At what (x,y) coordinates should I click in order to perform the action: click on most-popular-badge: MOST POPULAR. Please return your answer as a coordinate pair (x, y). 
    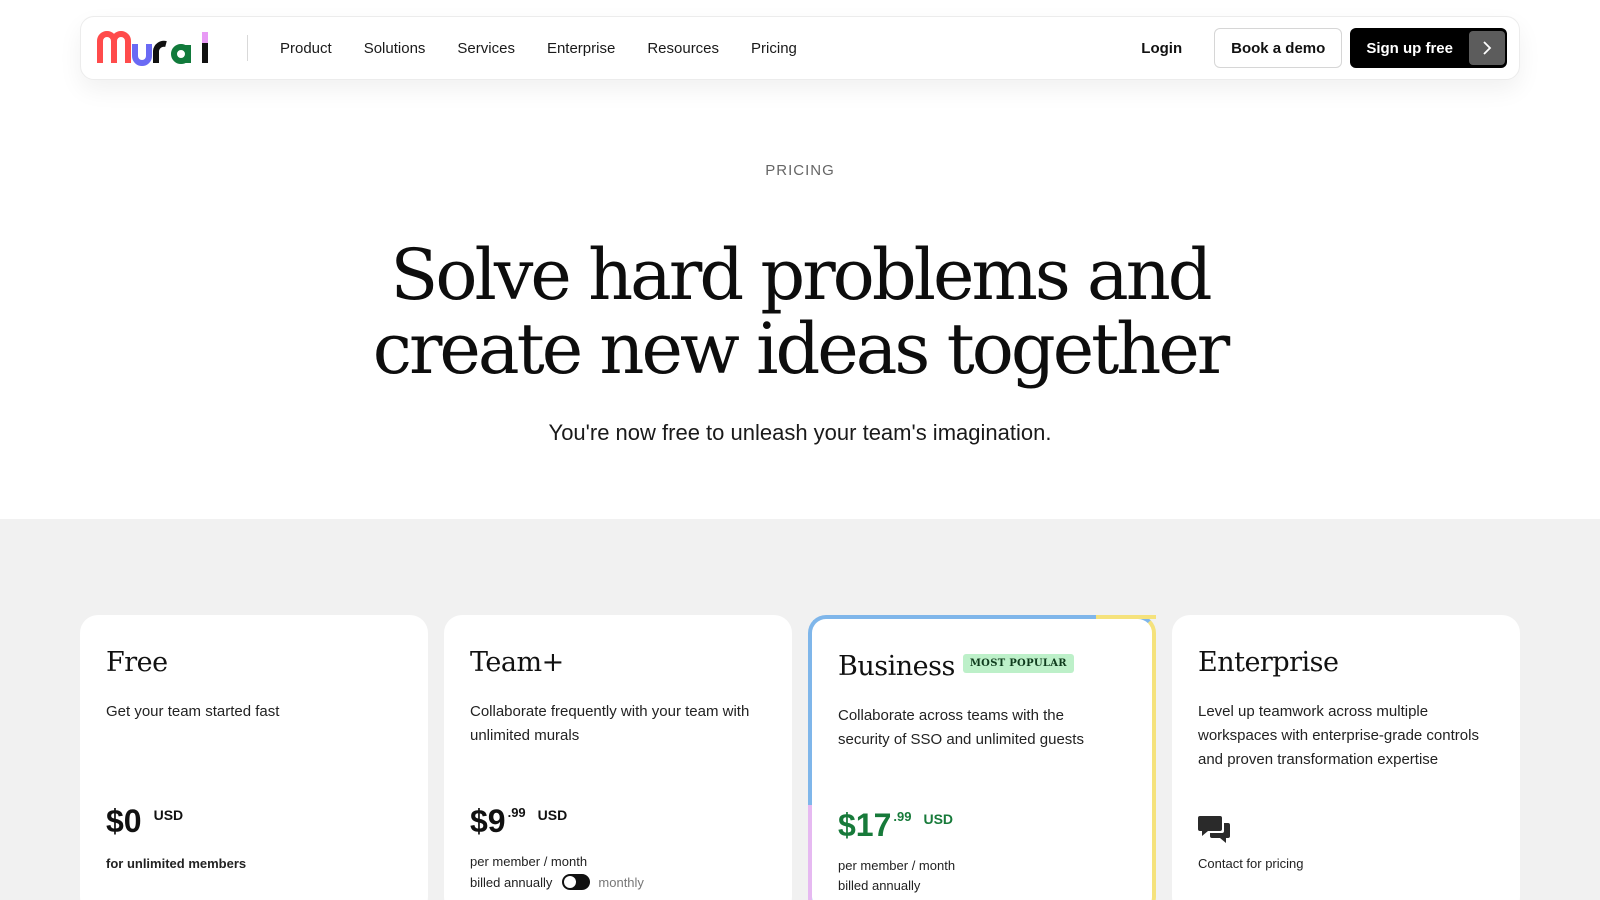
    Looking at the image, I should click on (1018, 663).